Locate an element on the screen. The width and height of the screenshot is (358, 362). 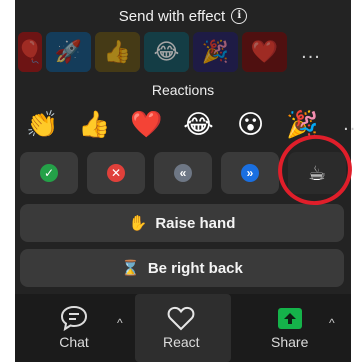
reactions-label: Reactions is located at coordinates (183, 90).